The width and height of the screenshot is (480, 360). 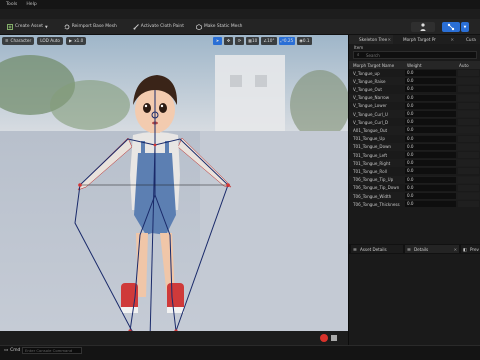 I want to click on scale-snap-button: ⤢ 0.25, so click(x=287, y=40).